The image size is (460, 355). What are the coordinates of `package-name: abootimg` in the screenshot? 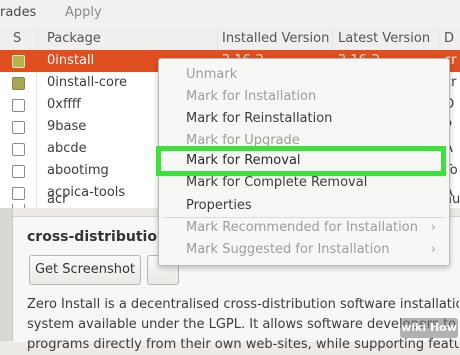 It's located at (78, 170).